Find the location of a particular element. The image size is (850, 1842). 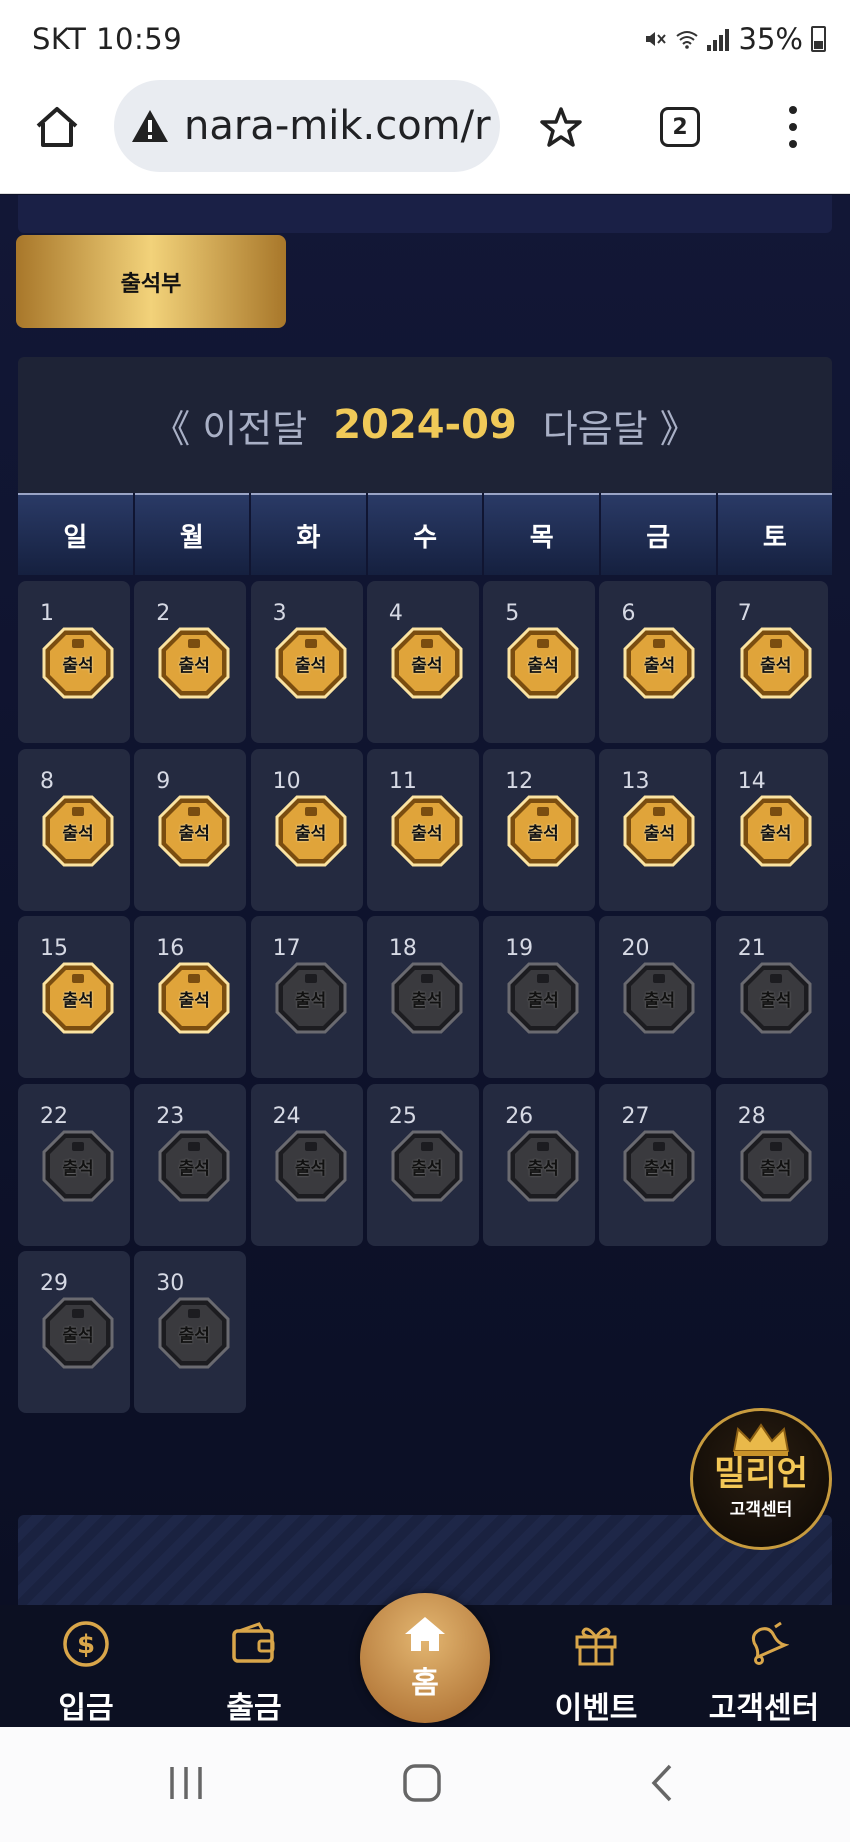

day-number: 21 is located at coordinates (751, 948).